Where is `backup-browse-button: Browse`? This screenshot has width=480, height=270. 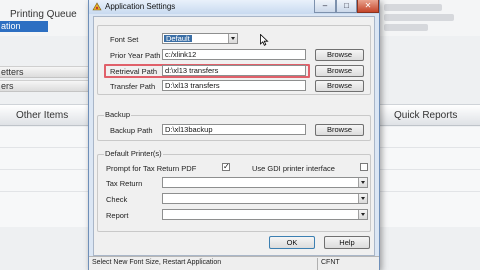
backup-browse-button: Browse is located at coordinates (339, 130).